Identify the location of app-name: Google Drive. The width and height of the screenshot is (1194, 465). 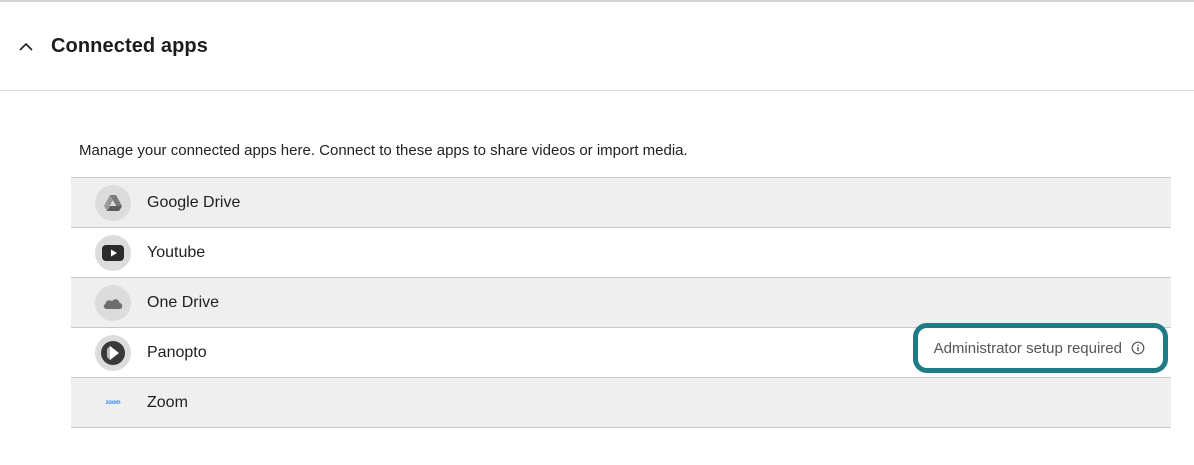
(194, 202).